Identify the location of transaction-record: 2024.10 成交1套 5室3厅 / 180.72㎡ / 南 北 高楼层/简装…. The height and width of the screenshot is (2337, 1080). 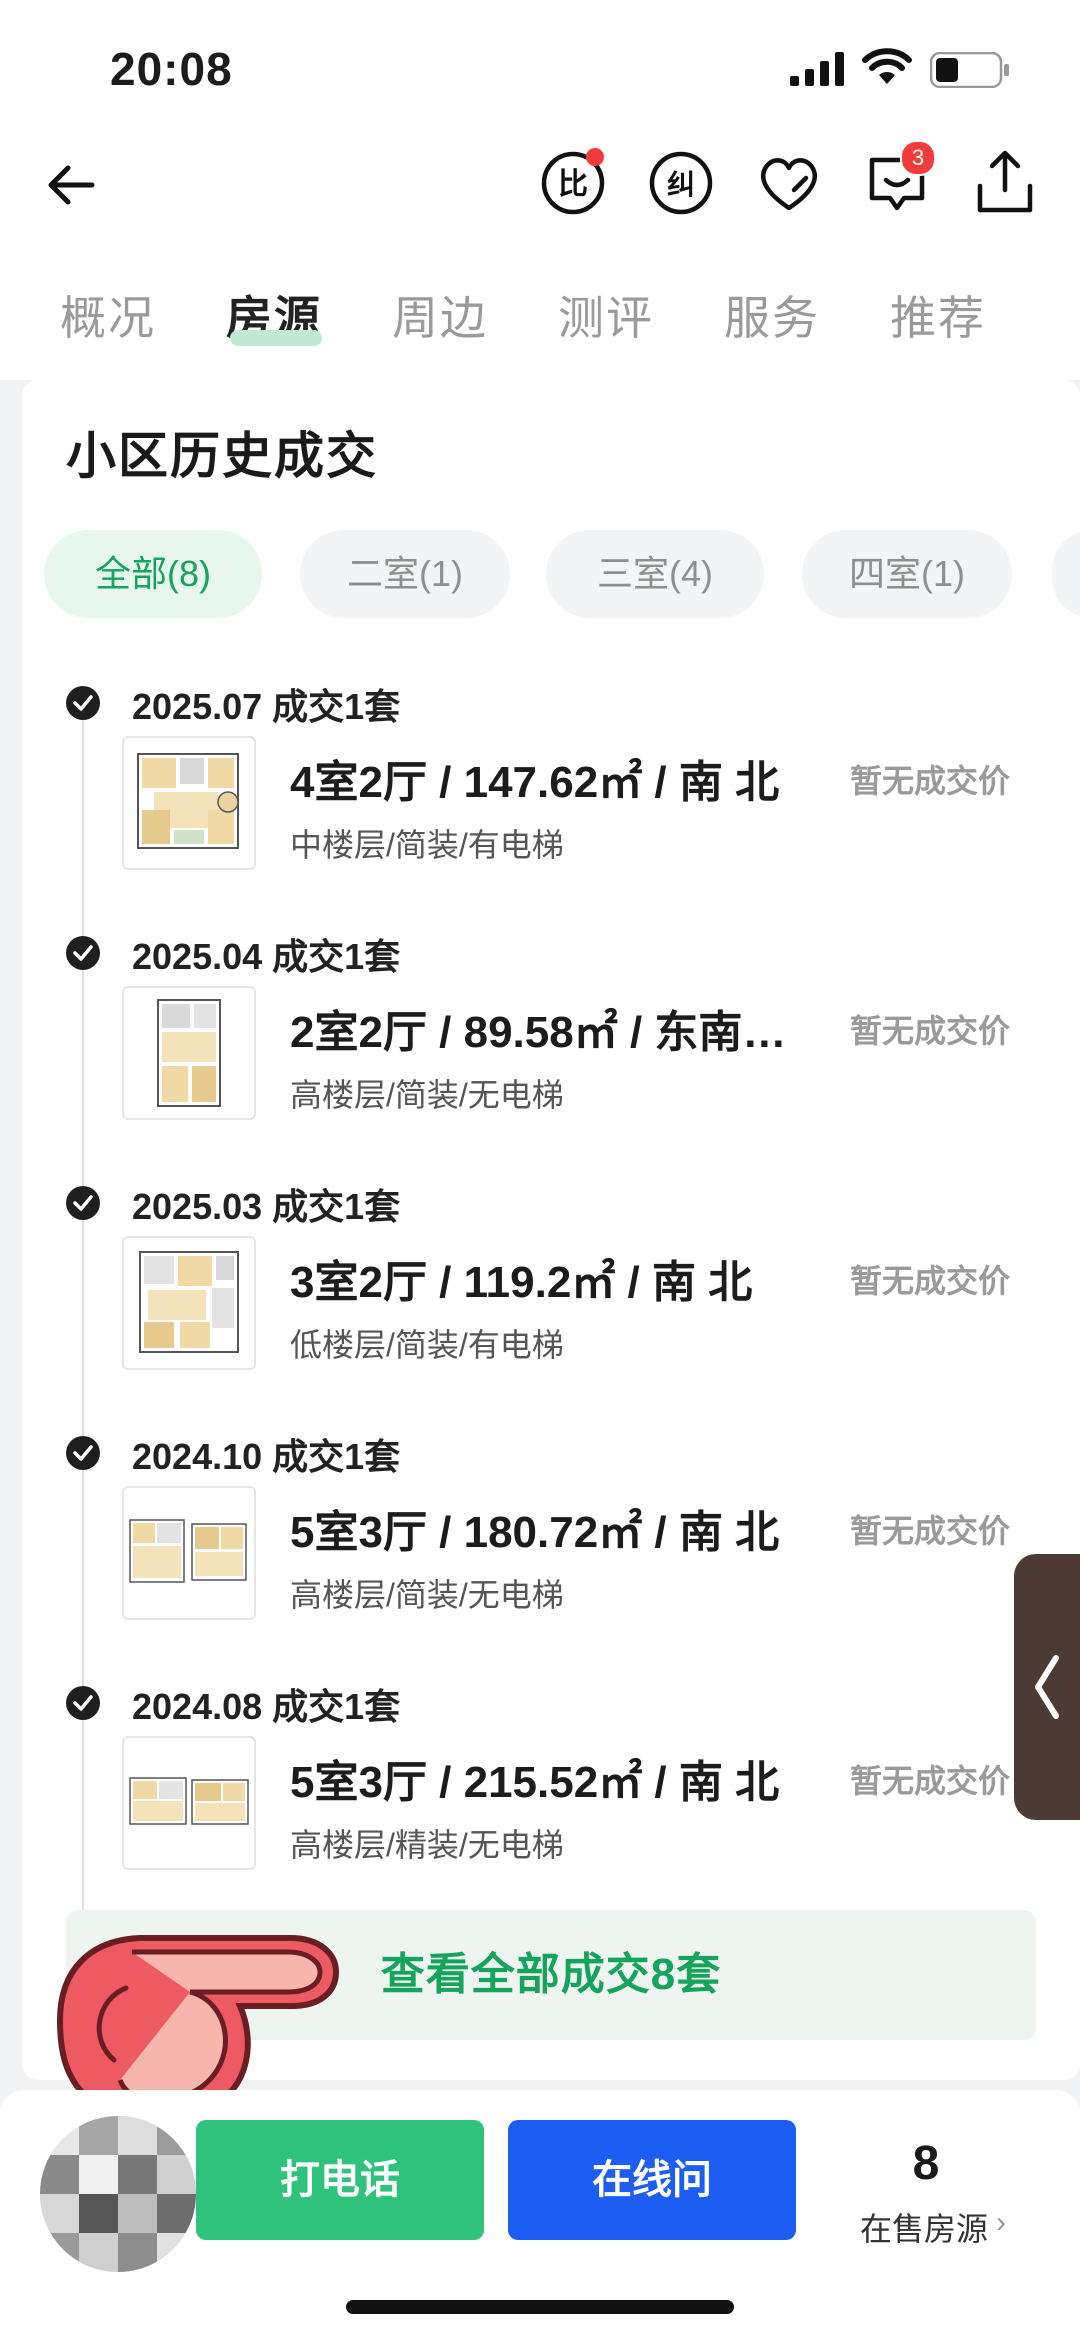
(551, 1545).